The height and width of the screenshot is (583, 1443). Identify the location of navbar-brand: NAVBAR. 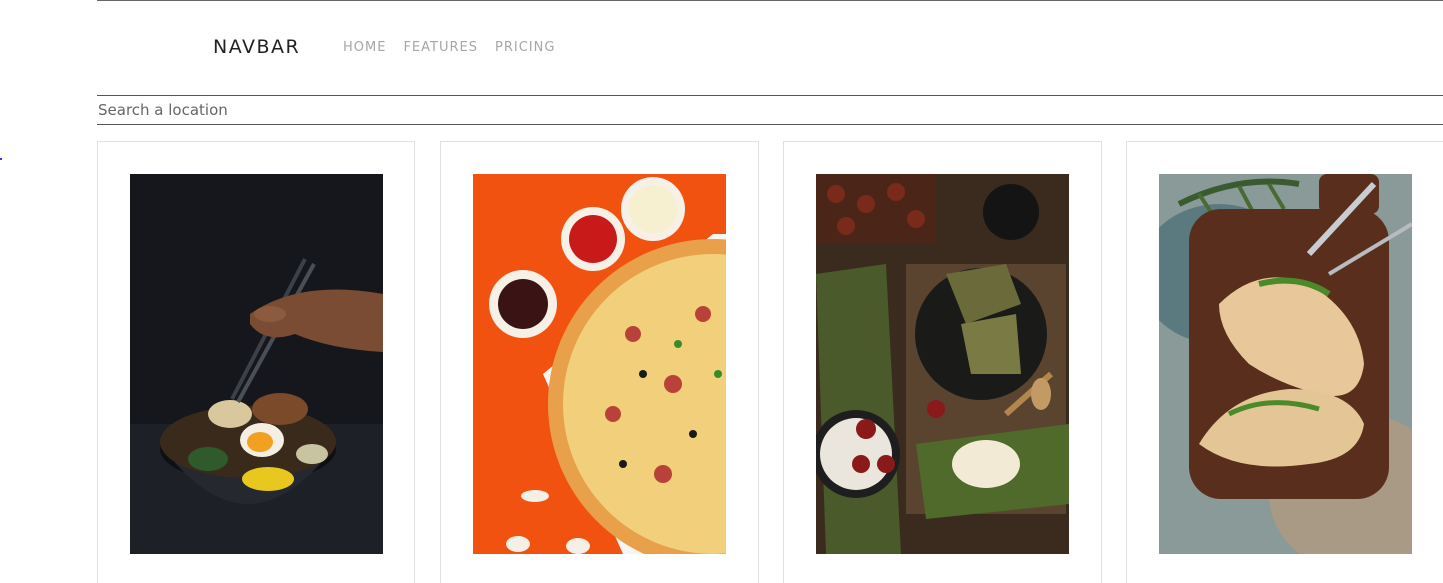
(256, 47).